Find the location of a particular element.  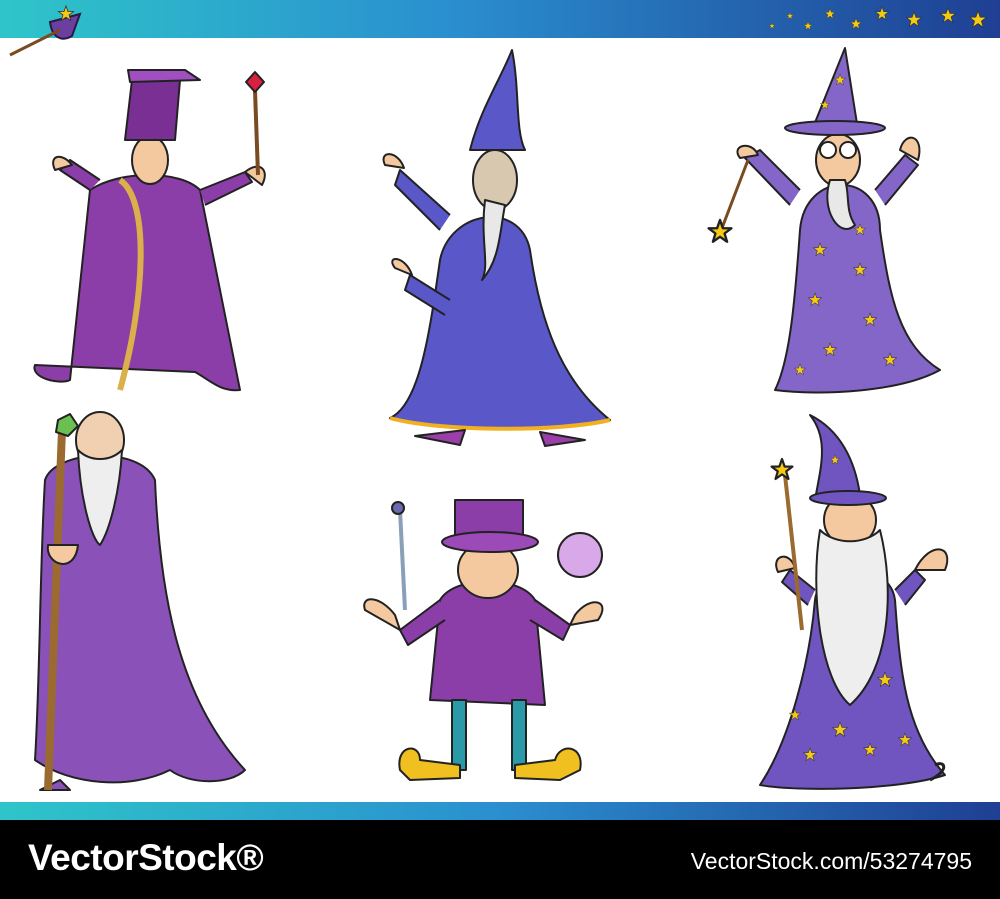

wizard-old-staff-icon is located at coordinates (140, 601).